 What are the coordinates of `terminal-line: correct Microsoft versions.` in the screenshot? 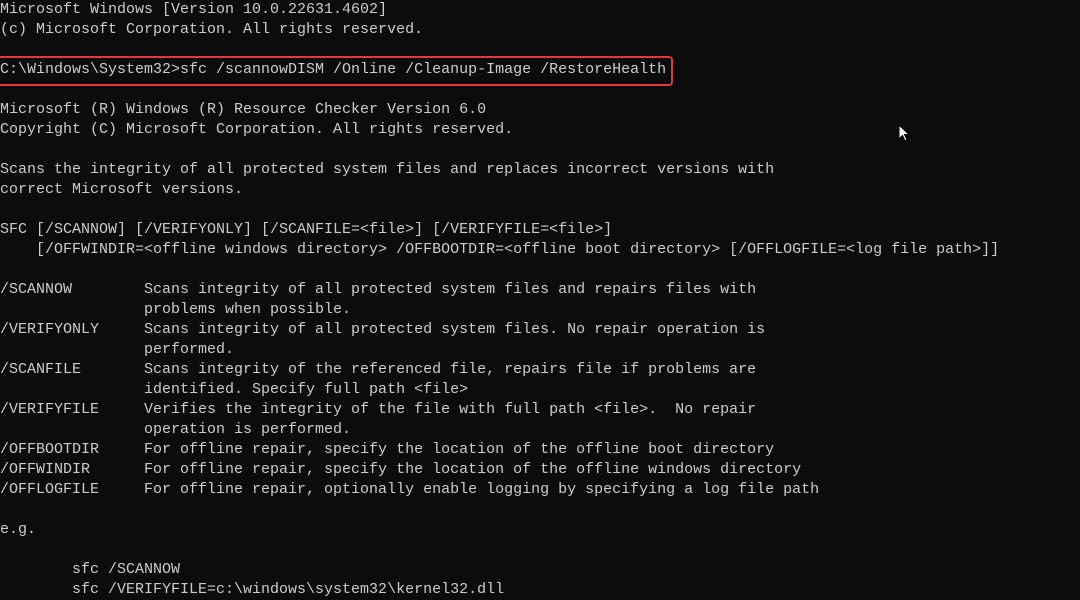 It's located at (122, 189).